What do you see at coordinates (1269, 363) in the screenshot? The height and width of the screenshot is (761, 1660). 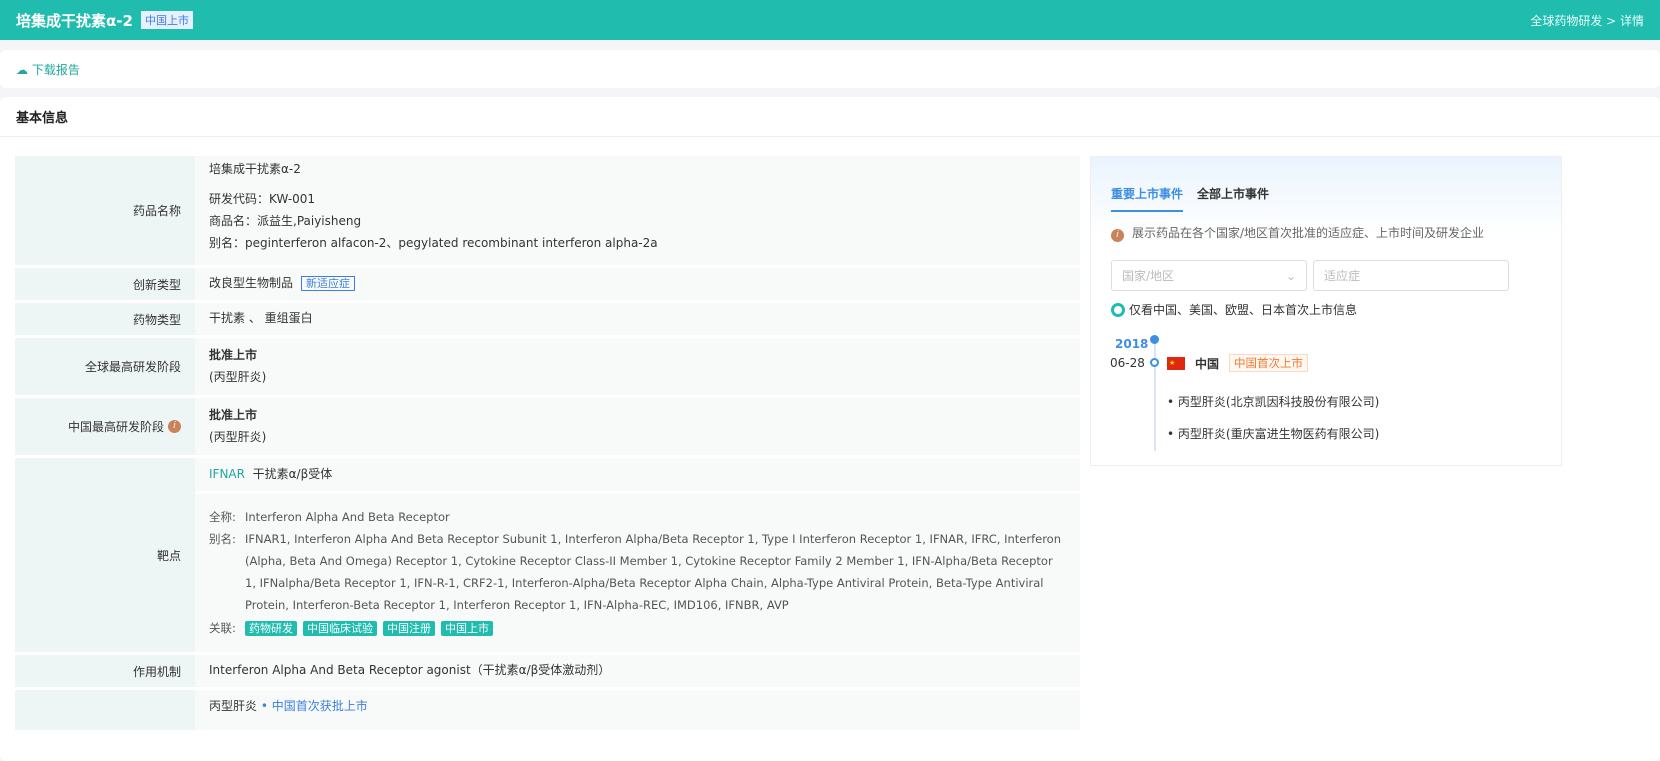 I see `event-tag: 中国首次上市` at bounding box center [1269, 363].